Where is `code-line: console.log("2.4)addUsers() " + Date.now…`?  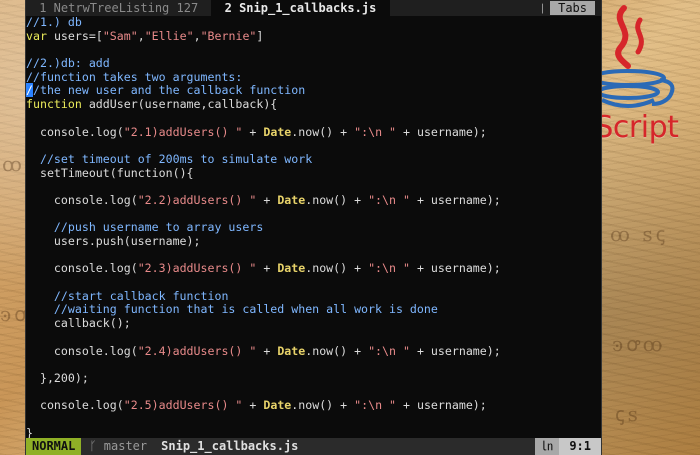 code-line: console.log("2.4)addUsers() " + Date.now… is located at coordinates (313, 351).